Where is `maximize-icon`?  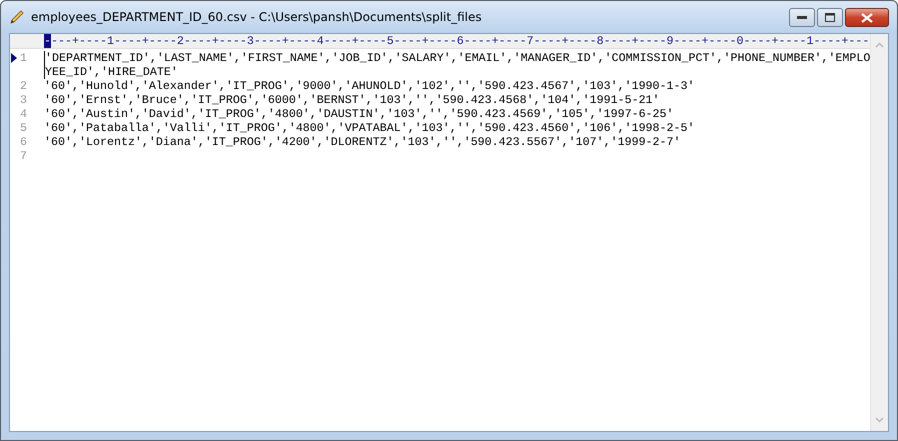 maximize-icon is located at coordinates (830, 17).